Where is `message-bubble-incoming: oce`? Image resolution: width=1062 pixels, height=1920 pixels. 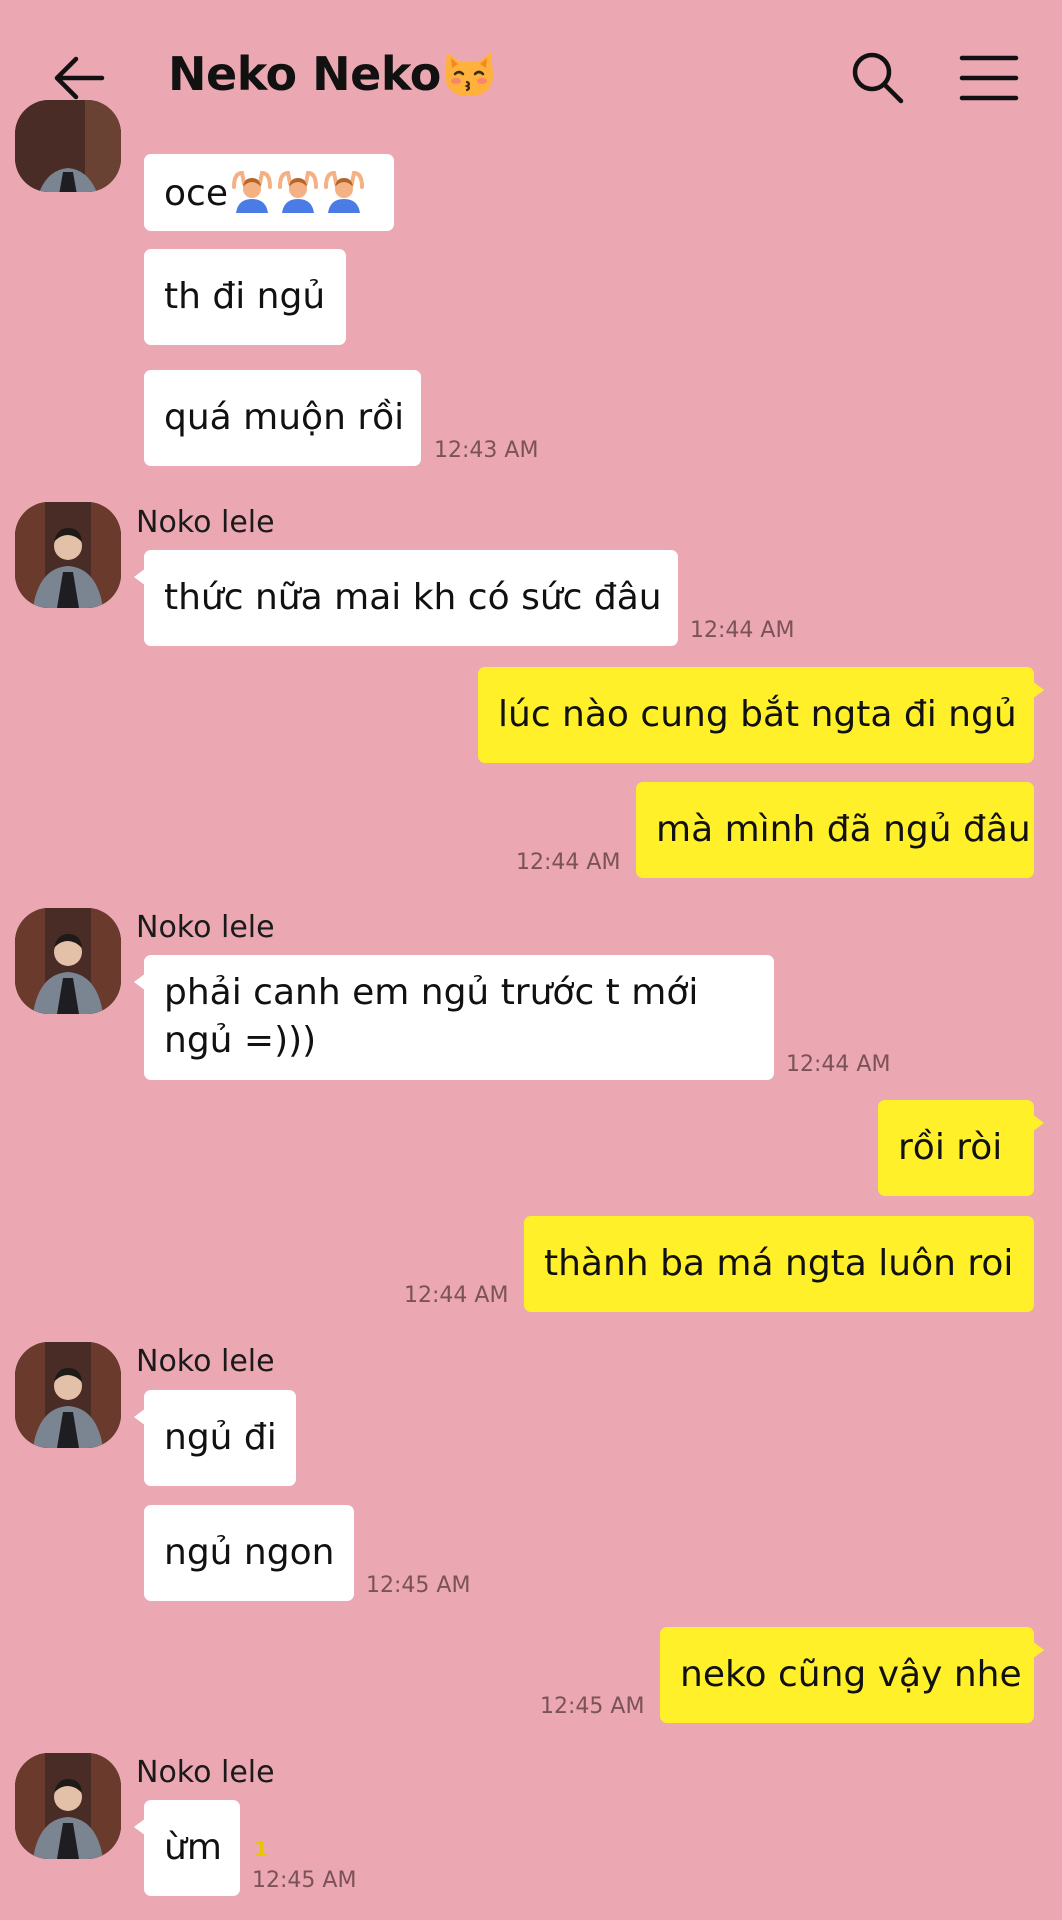 message-bubble-incoming: oce is located at coordinates (269, 192).